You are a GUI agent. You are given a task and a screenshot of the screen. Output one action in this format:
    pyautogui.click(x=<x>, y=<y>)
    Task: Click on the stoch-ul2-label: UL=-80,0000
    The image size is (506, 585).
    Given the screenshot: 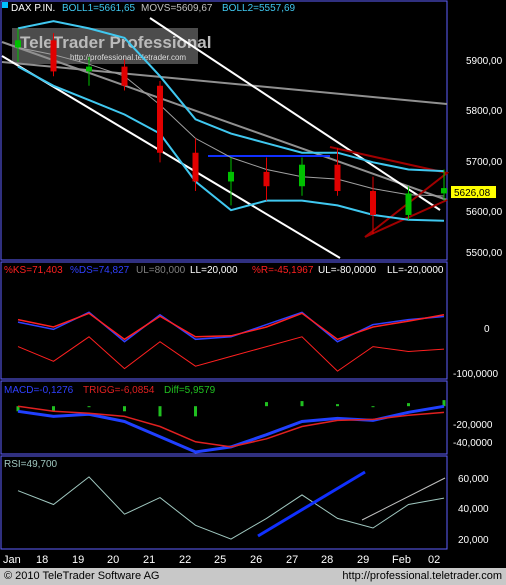 What is the action you would take?
    pyautogui.click(x=347, y=270)
    